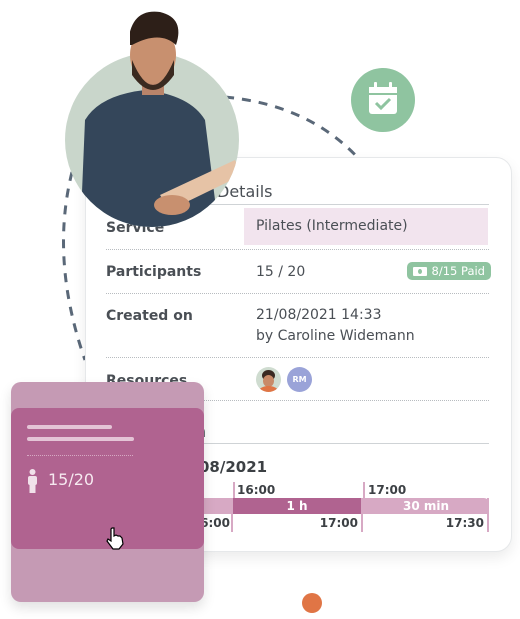 This screenshot has height=619, width=520. I want to click on paid-badge-text: 8/15 Paid, so click(458, 271).